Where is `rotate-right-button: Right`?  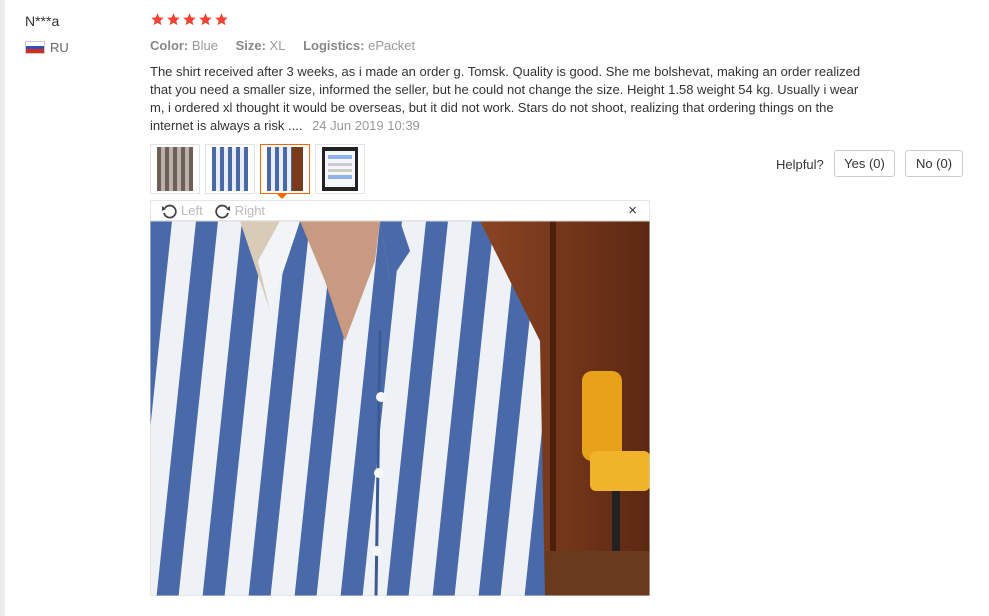 rotate-right-button: Right is located at coordinates (240, 211).